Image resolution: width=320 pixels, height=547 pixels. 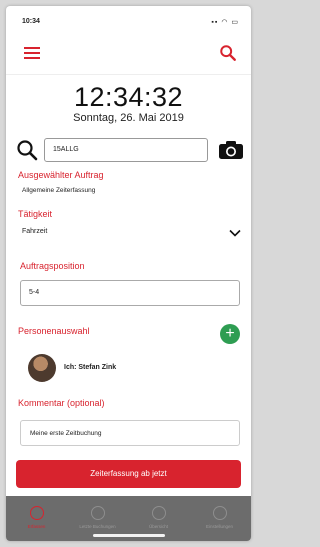 I want to click on top-bar, so click(x=128, y=55).